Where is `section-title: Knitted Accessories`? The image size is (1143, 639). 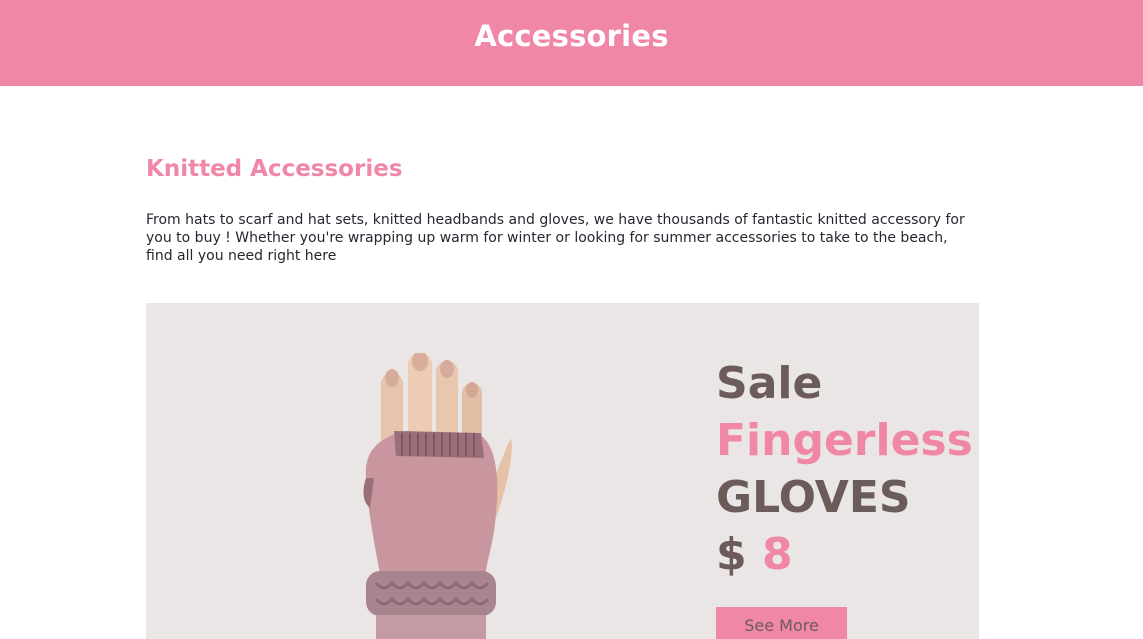
section-title: Knitted Accessories is located at coordinates (274, 169).